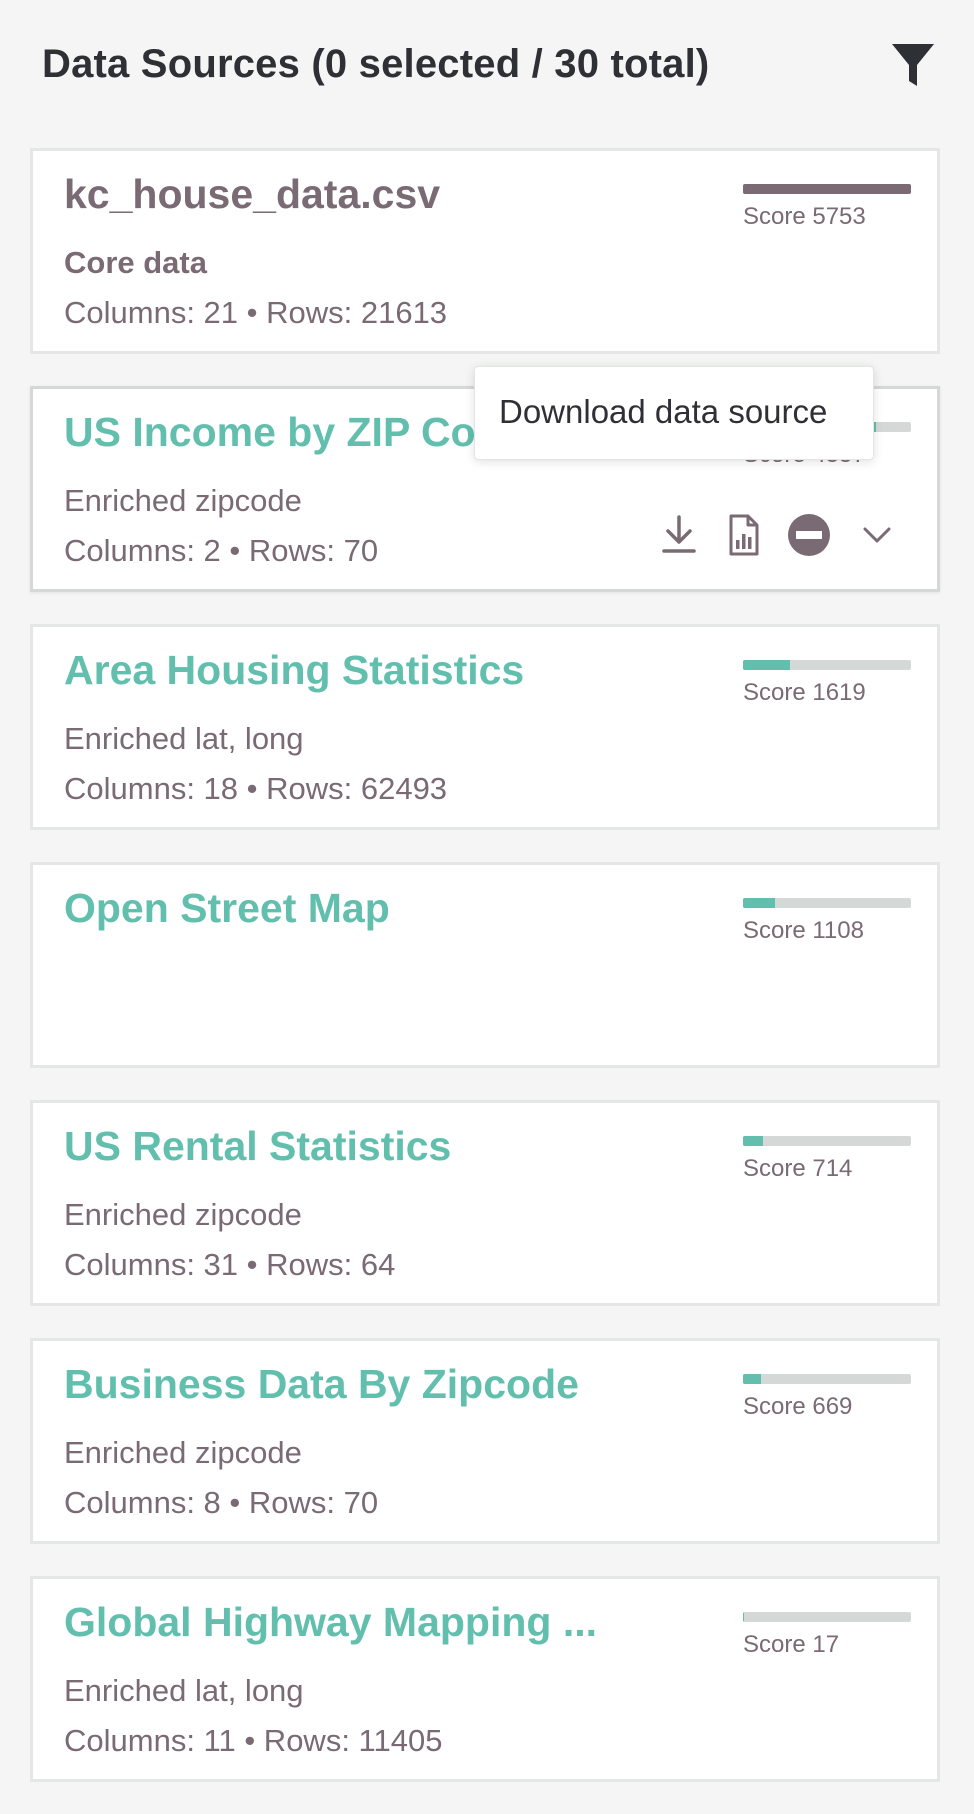  I want to click on report-icon, so click(744, 535).